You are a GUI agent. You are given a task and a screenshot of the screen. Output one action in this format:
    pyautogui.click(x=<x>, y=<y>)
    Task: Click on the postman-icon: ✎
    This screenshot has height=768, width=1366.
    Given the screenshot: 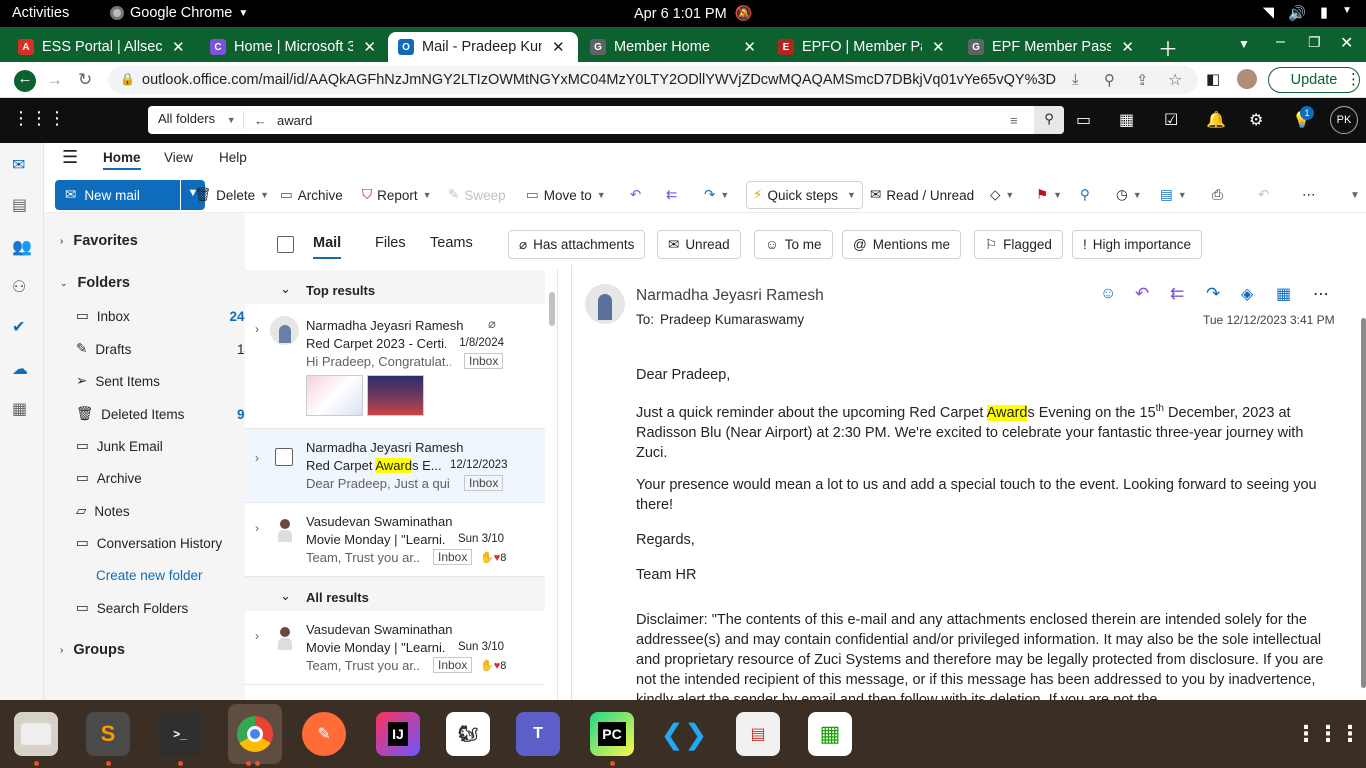 What is the action you would take?
    pyautogui.click(x=324, y=734)
    